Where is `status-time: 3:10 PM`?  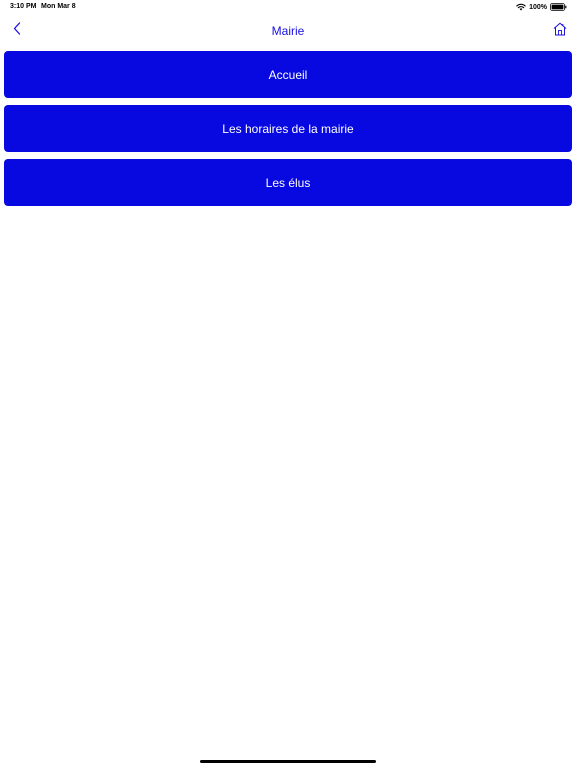
status-time: 3:10 PM is located at coordinates (23, 6).